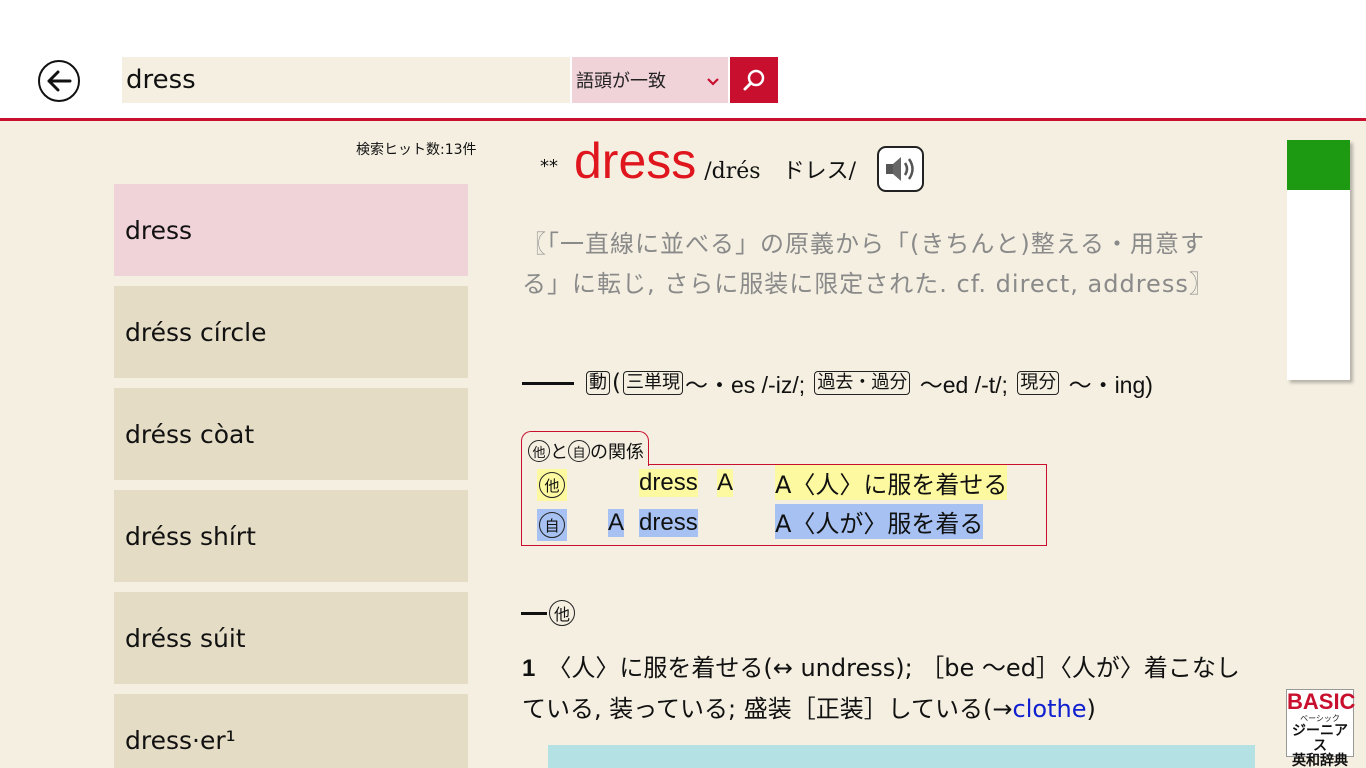 The width and height of the screenshot is (1366, 768). Describe the element at coordinates (1050, 709) in the screenshot. I see `cross-reference-link: clothe` at that location.